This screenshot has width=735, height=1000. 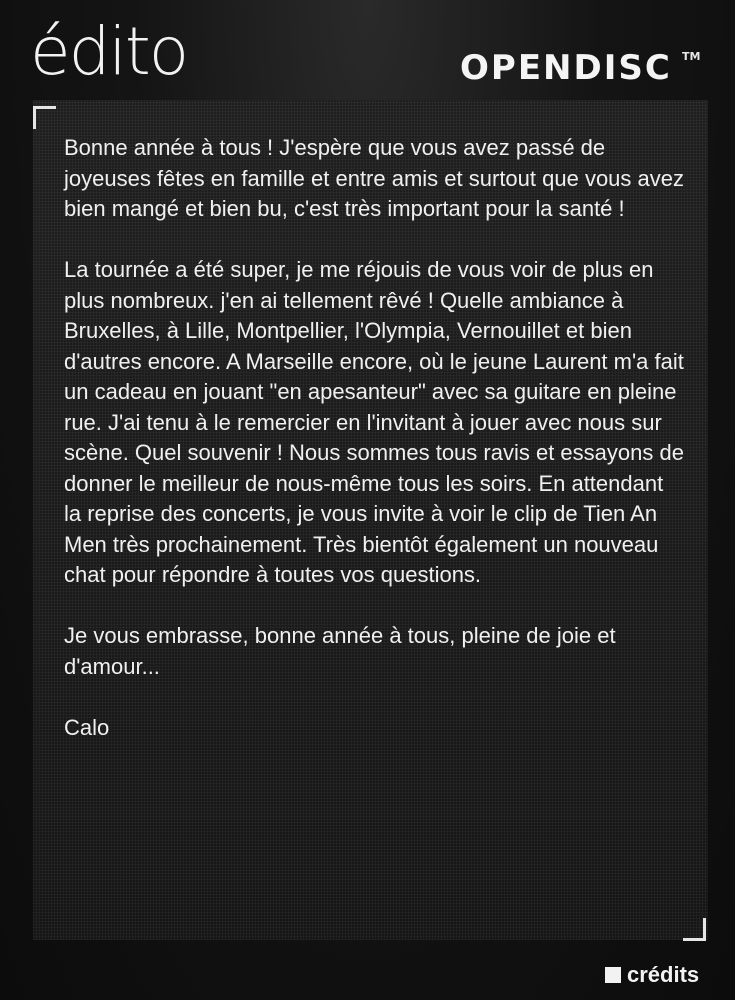 What do you see at coordinates (663, 974) in the screenshot?
I see `credits-label: crédits` at bounding box center [663, 974].